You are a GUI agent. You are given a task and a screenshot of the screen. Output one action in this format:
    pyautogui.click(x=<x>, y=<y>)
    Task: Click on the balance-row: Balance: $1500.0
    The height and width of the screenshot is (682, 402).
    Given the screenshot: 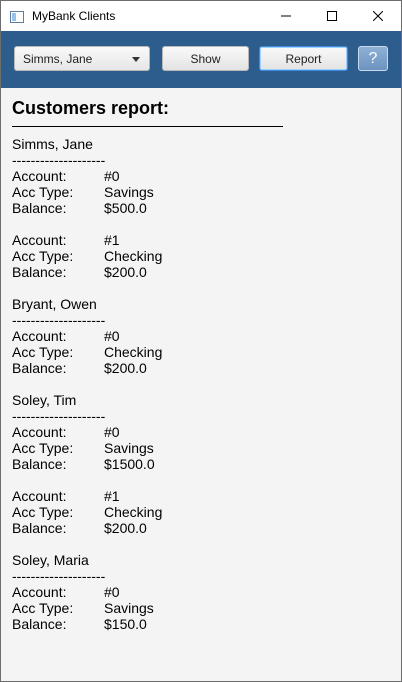 What is the action you would take?
    pyautogui.click(x=87, y=464)
    